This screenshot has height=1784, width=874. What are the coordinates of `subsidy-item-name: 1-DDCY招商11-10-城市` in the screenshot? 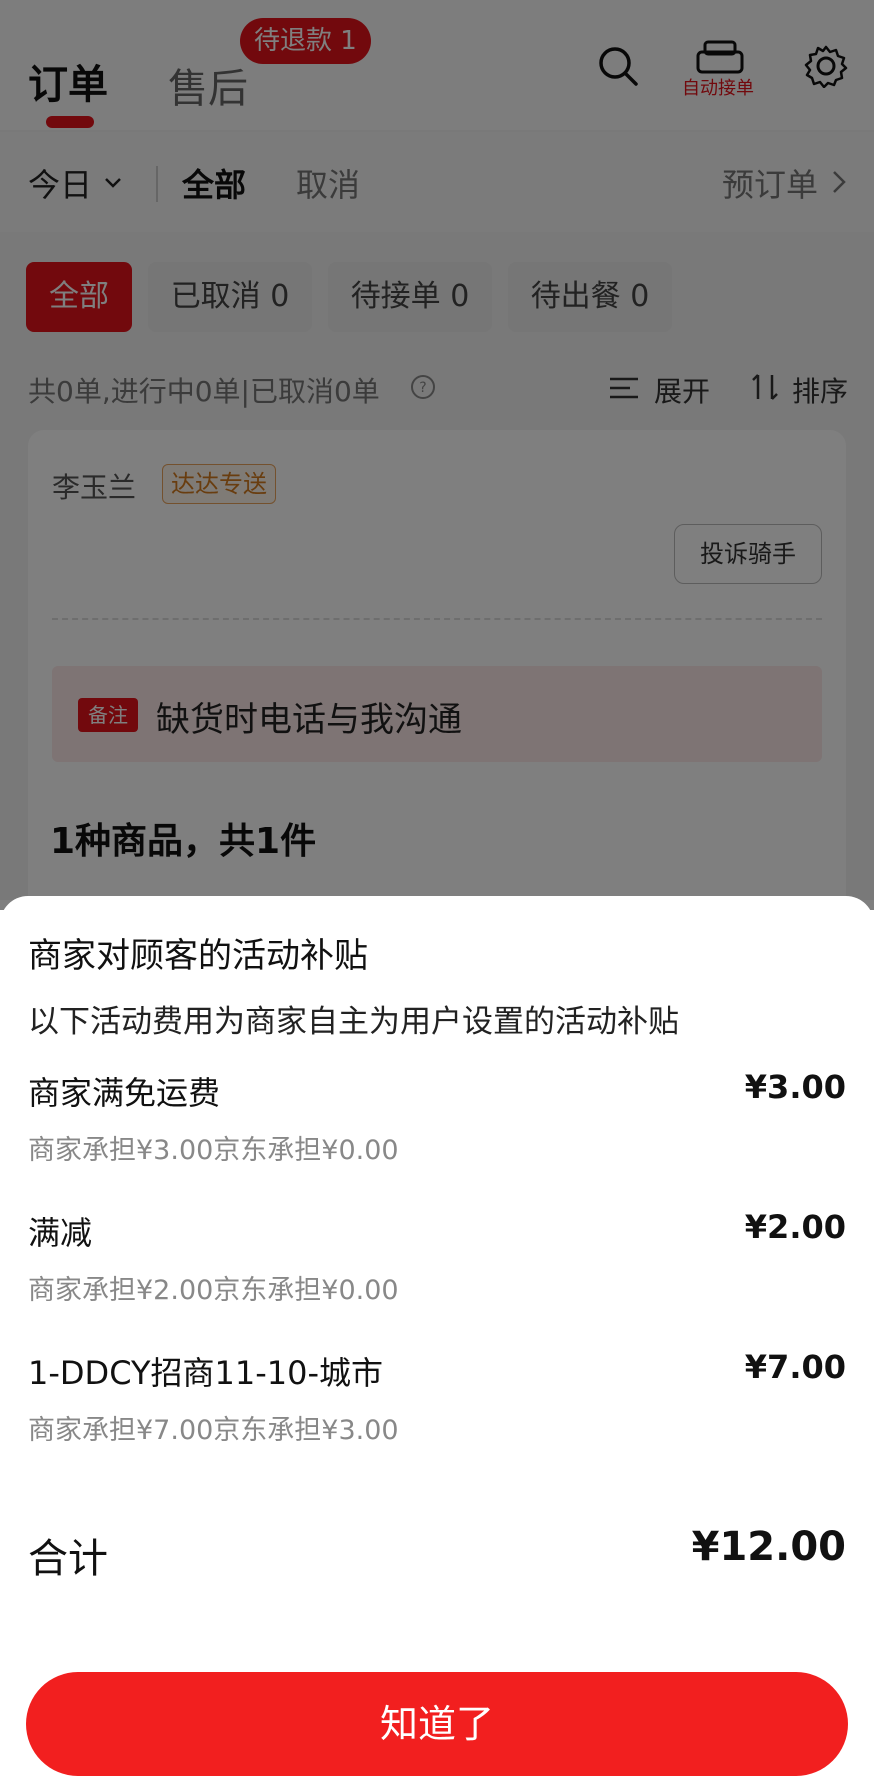 It's located at (206, 1373).